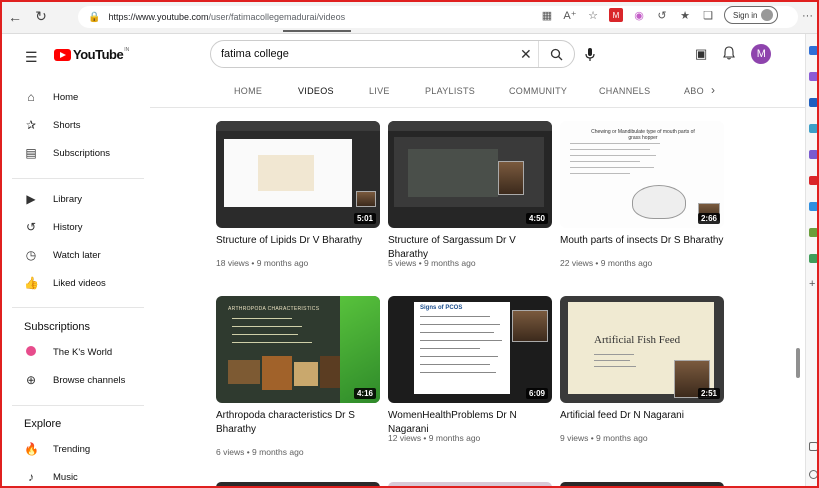 The height and width of the screenshot is (488, 819). What do you see at coordinates (298, 241) in the screenshot?
I see `video-title: Structure of Lipids Dr V Bharathy` at bounding box center [298, 241].